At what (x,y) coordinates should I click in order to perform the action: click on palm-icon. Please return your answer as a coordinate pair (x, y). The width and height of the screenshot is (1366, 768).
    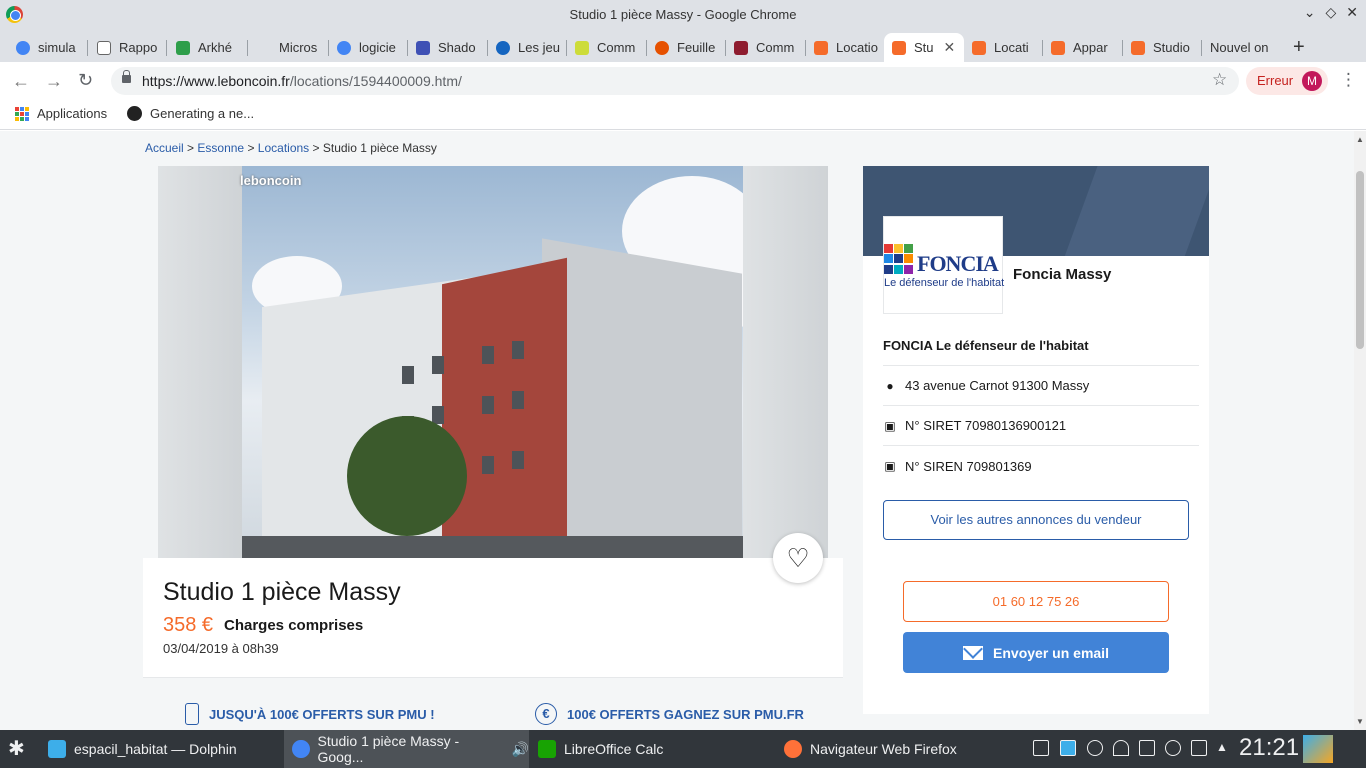
    Looking at the image, I should click on (582, 47).